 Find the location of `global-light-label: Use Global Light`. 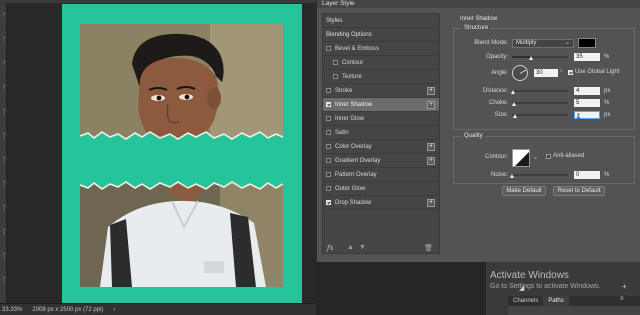

global-light-label: Use Global Light is located at coordinates (597, 72).